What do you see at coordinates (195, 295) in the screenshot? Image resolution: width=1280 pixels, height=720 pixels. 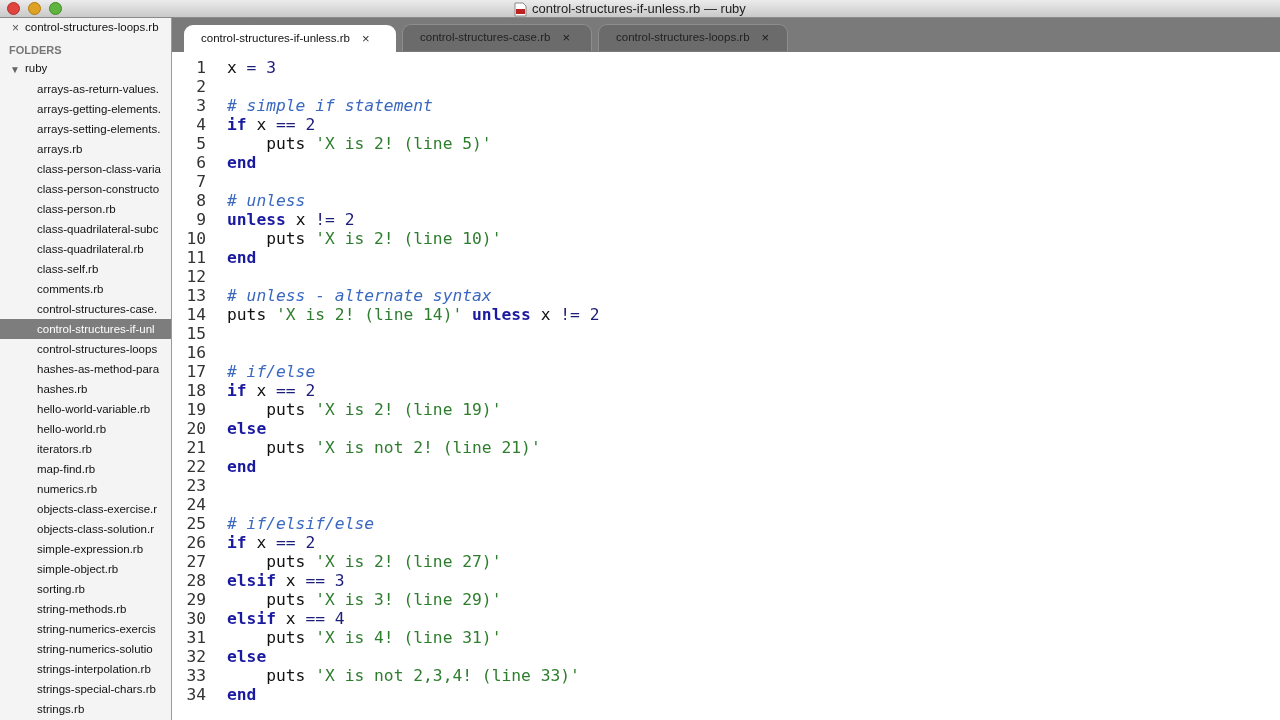 I see `line-number: 13` at bounding box center [195, 295].